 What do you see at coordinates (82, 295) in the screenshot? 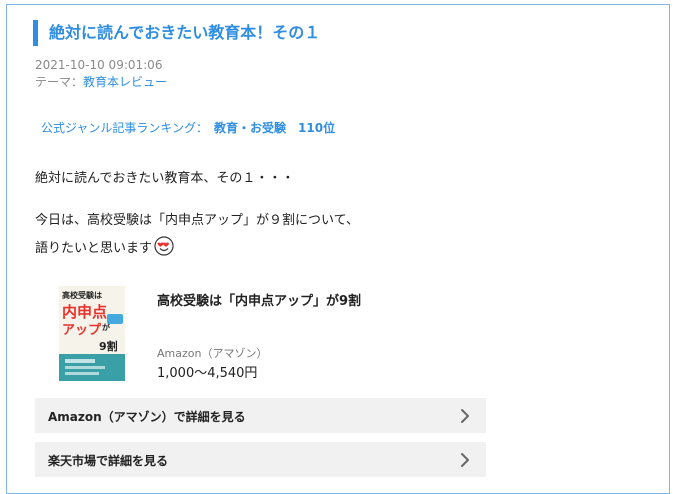
I see `cover-line-1: 高校受験は` at bounding box center [82, 295].